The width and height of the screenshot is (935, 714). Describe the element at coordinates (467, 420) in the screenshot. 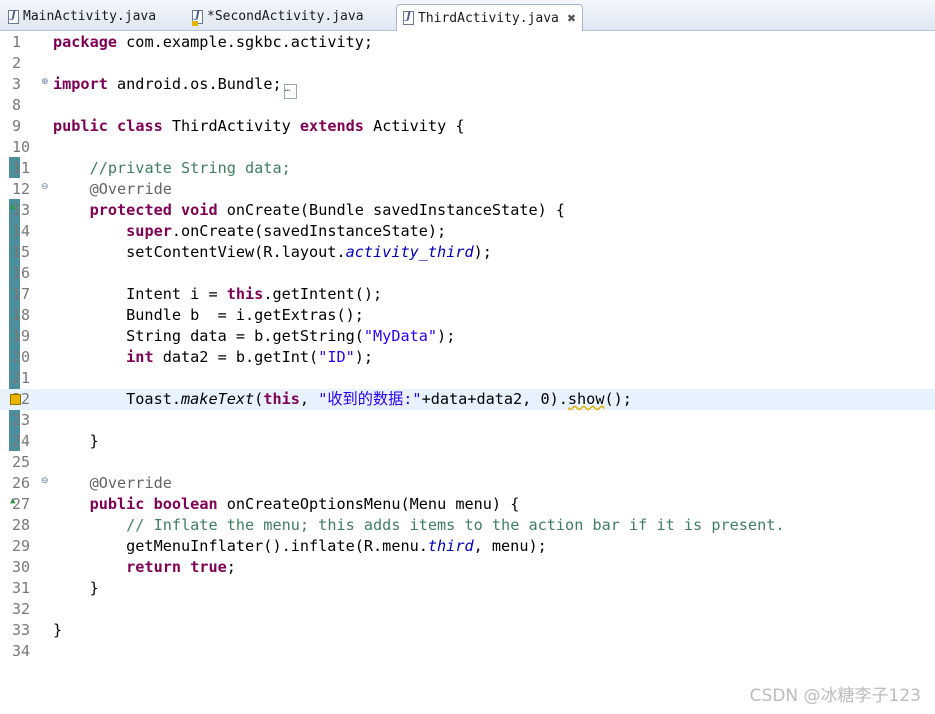

I see `code-line: 23` at that location.